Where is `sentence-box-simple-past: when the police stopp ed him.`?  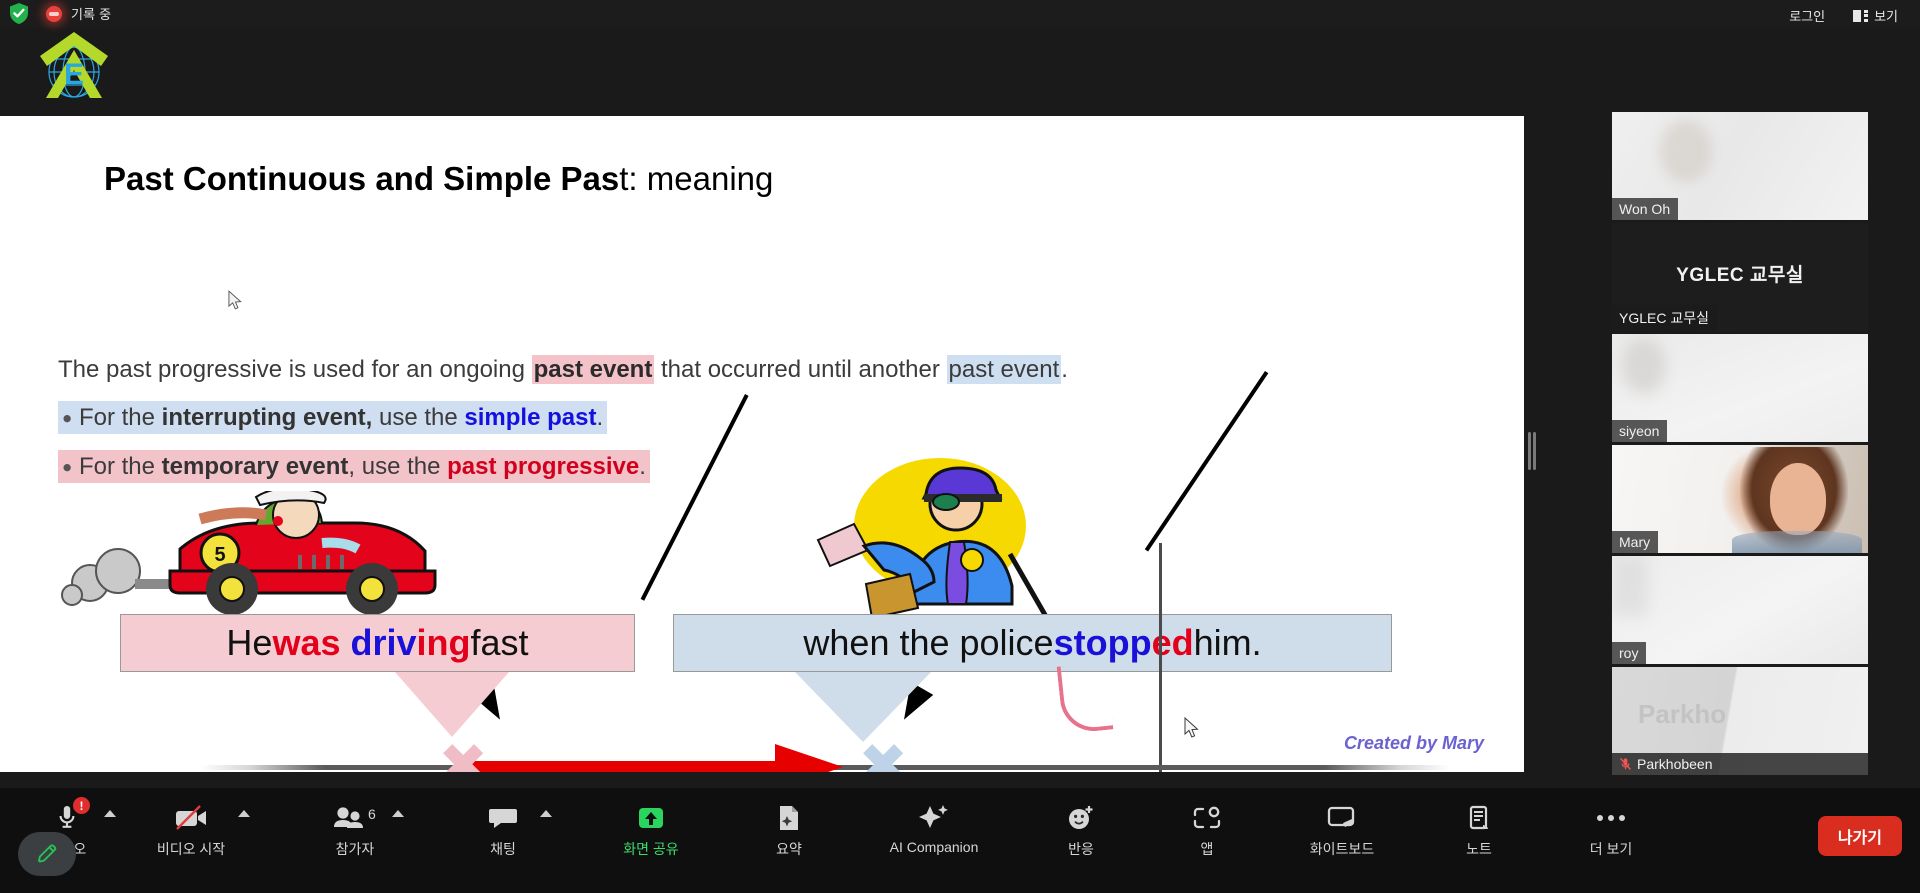 sentence-box-simple-past: when the police stopp ed him. is located at coordinates (1032, 643).